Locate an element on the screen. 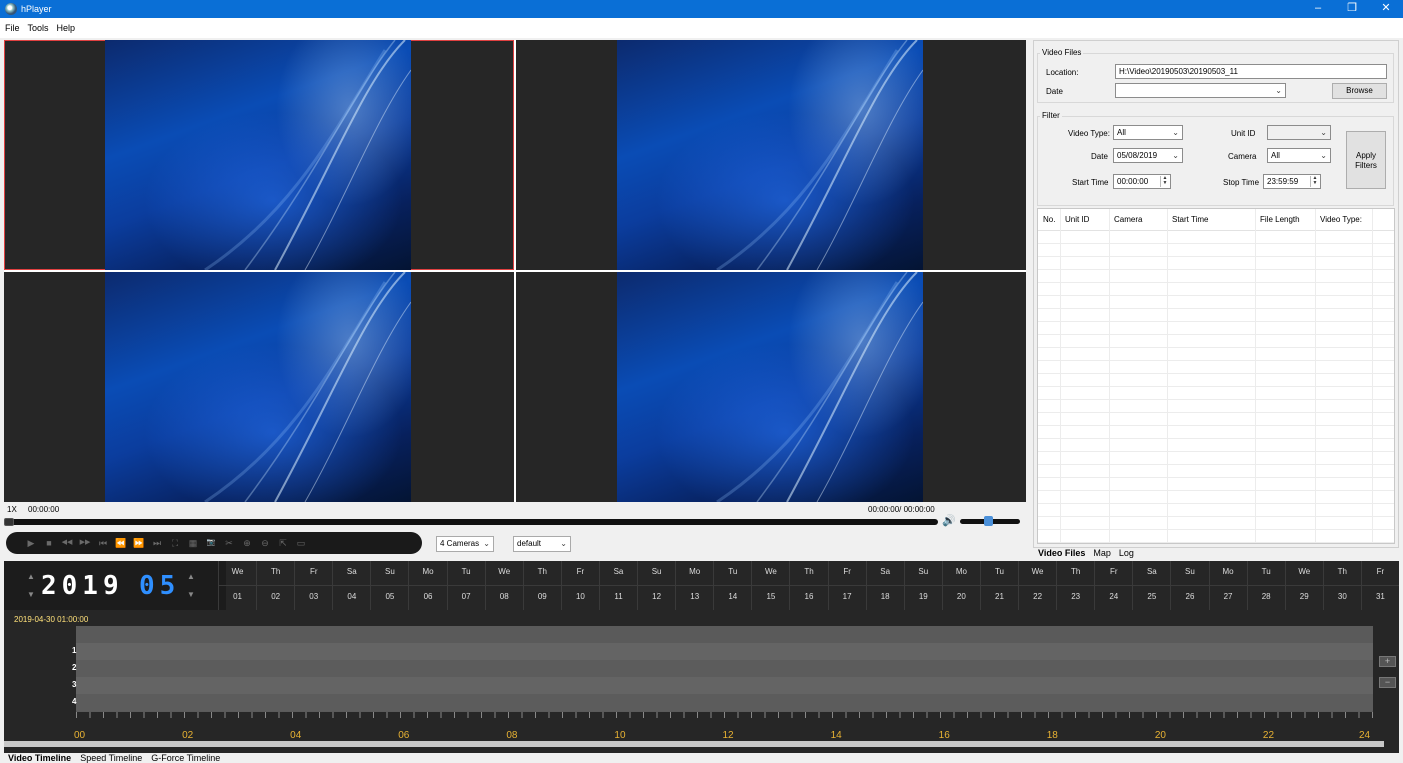 Image resolution: width=1403 pixels, height=763 pixels. window-icon: ▭ is located at coordinates (301, 543).